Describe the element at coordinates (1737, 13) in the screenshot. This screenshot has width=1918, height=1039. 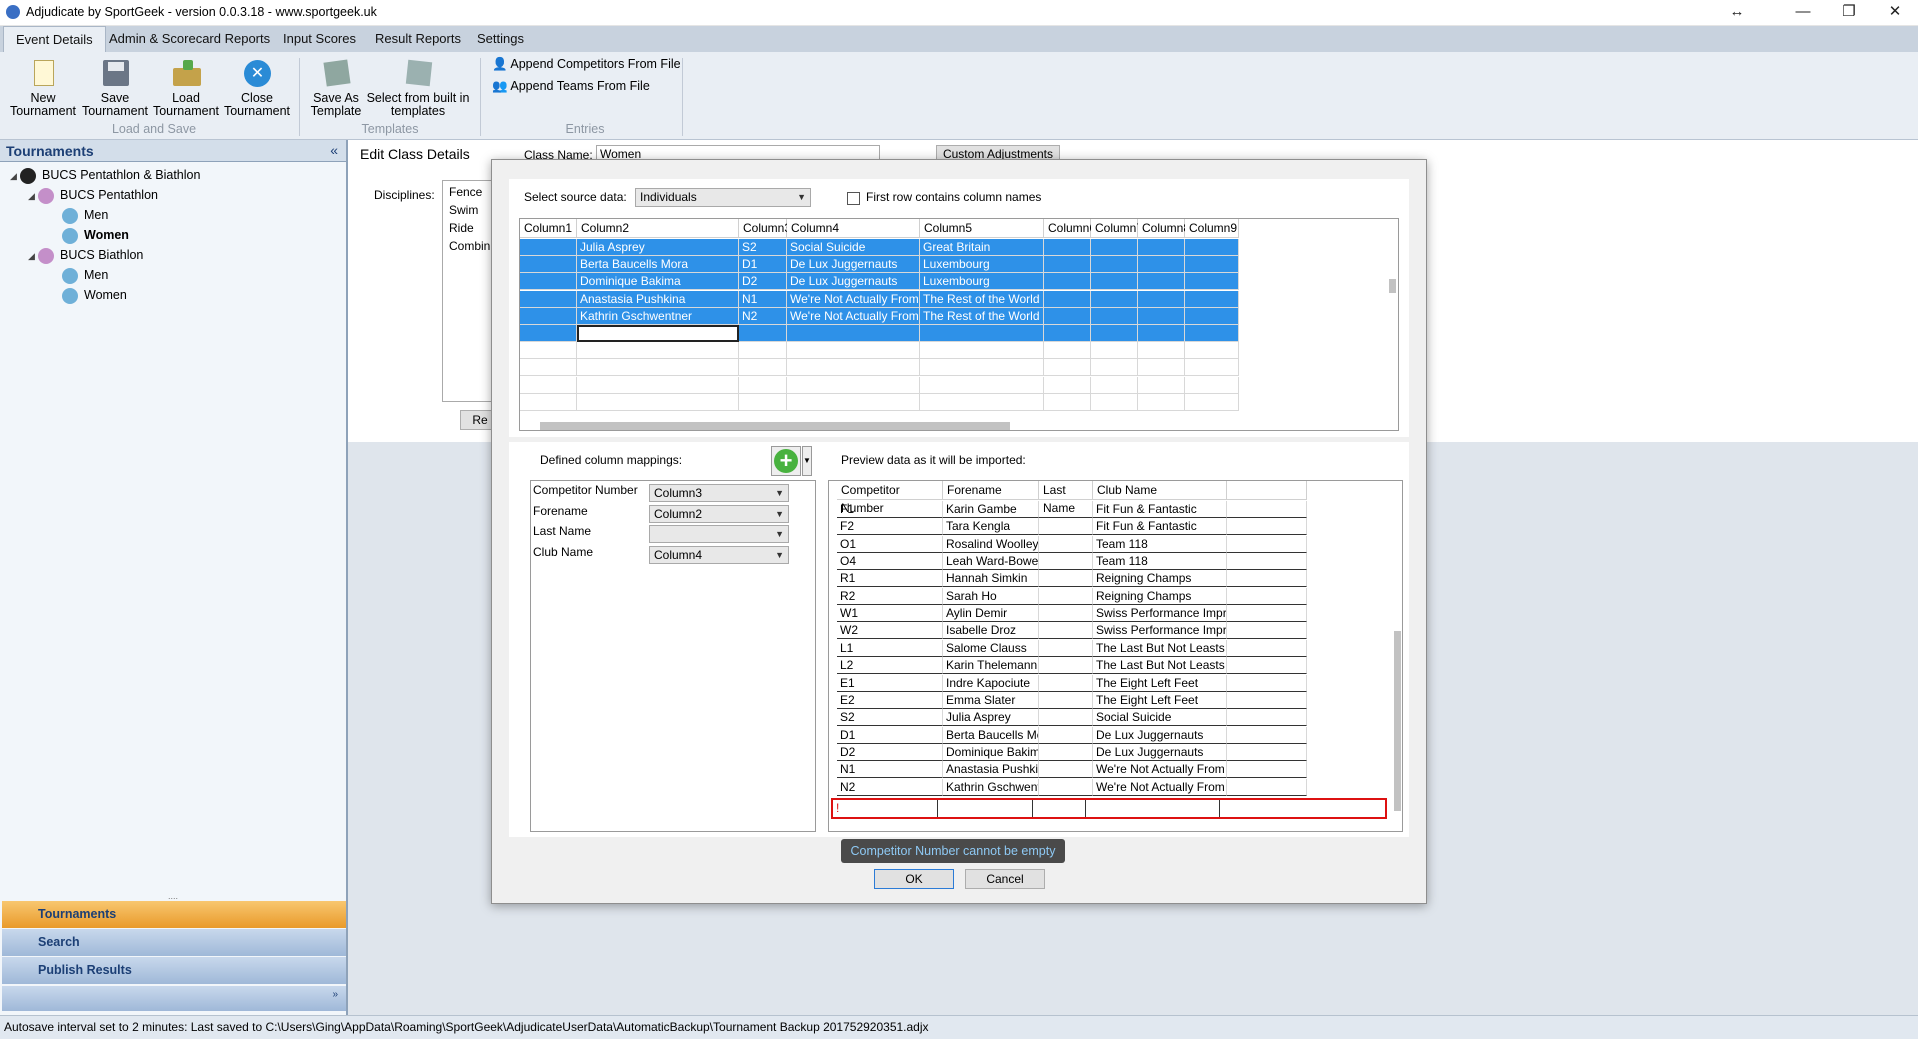
I see `resize-icon: ↔` at that location.